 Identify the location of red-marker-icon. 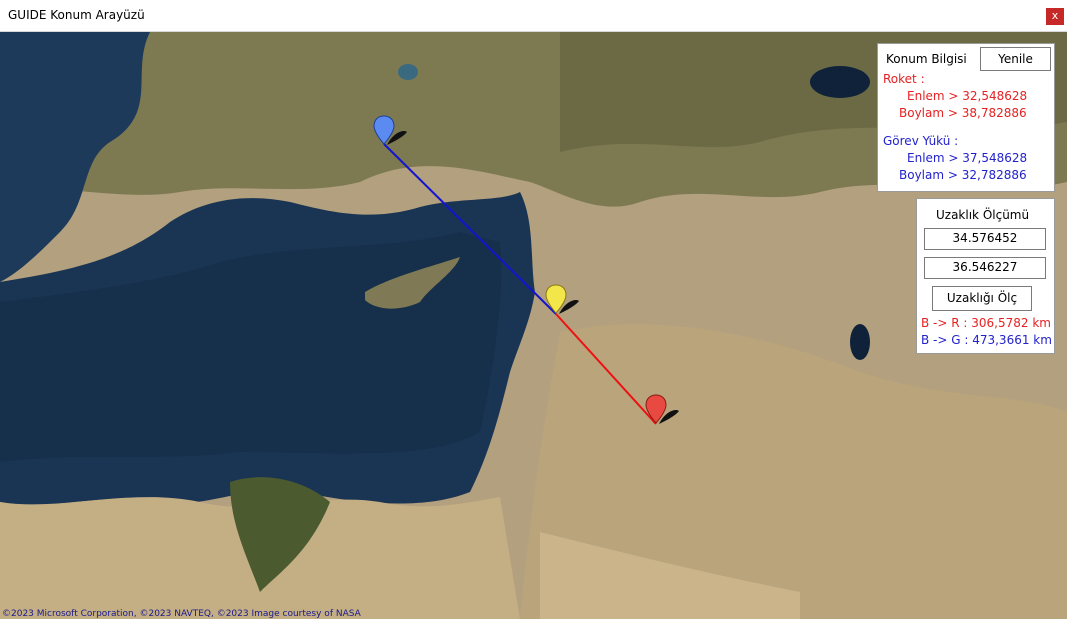
(665, 412).